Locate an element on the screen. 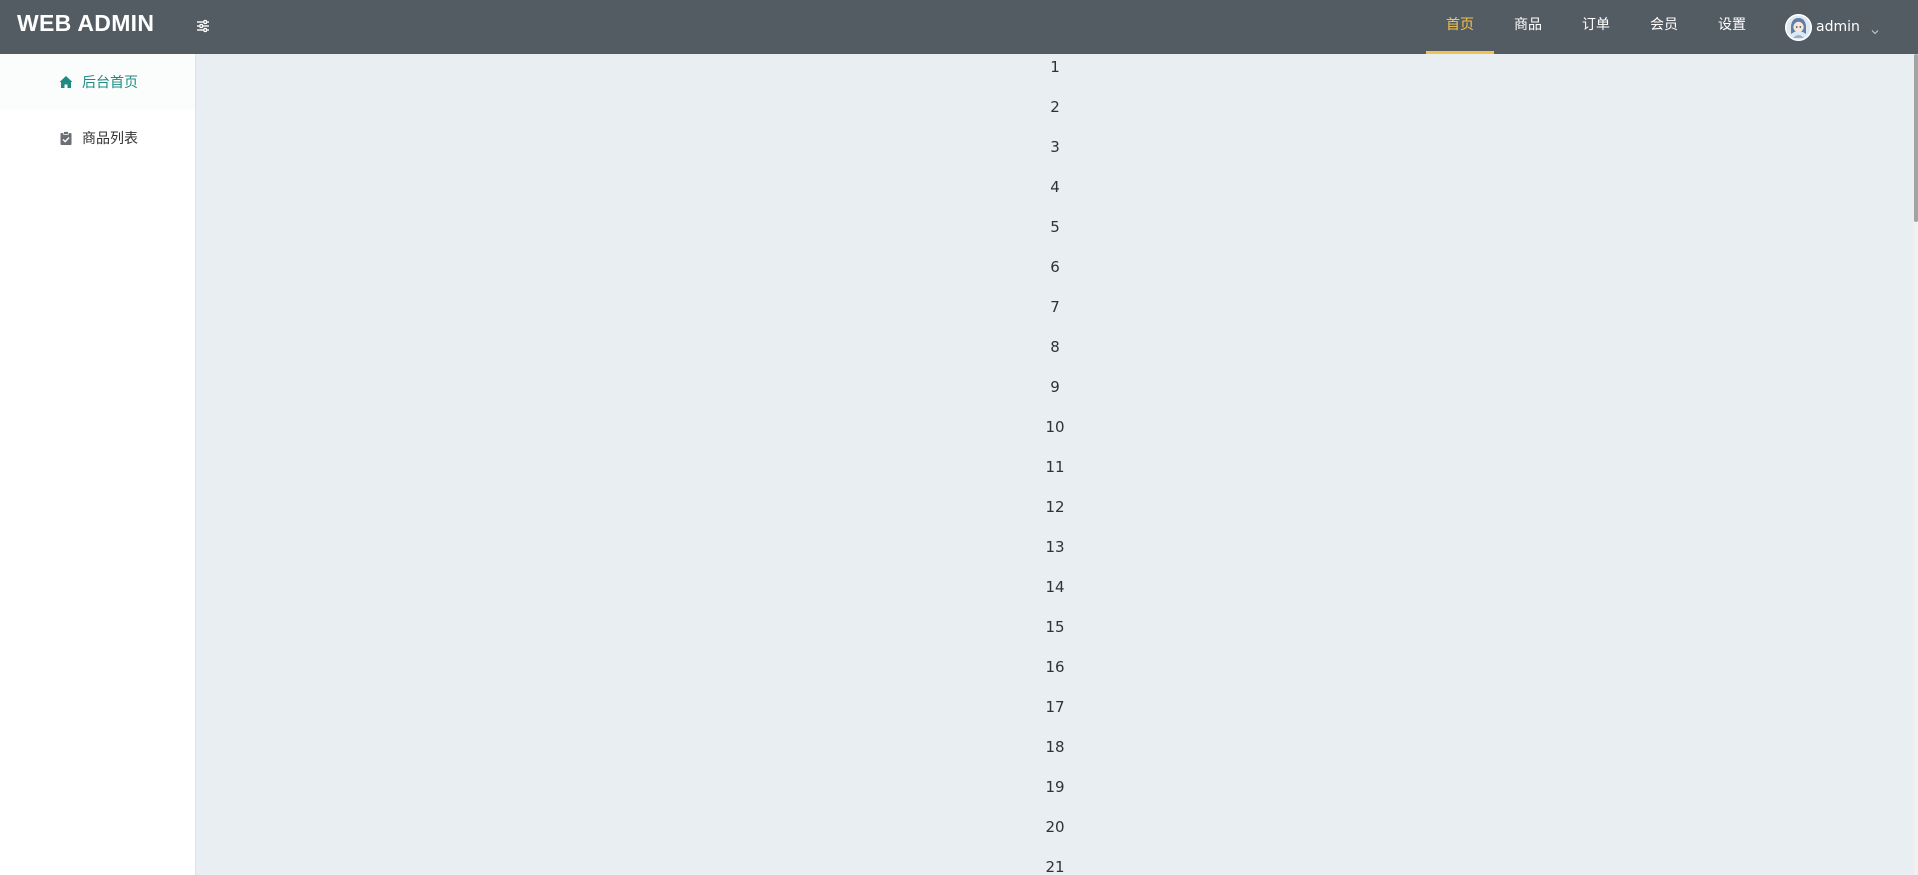 The height and width of the screenshot is (875, 1918). sidebar-item-dashboard: 后台首页 is located at coordinates (97, 82).